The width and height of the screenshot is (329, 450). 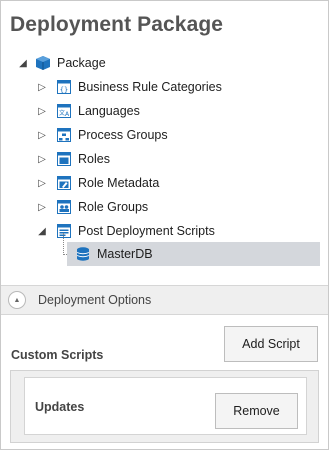 I want to click on tree-node-label: Role Metadata, so click(x=119, y=183).